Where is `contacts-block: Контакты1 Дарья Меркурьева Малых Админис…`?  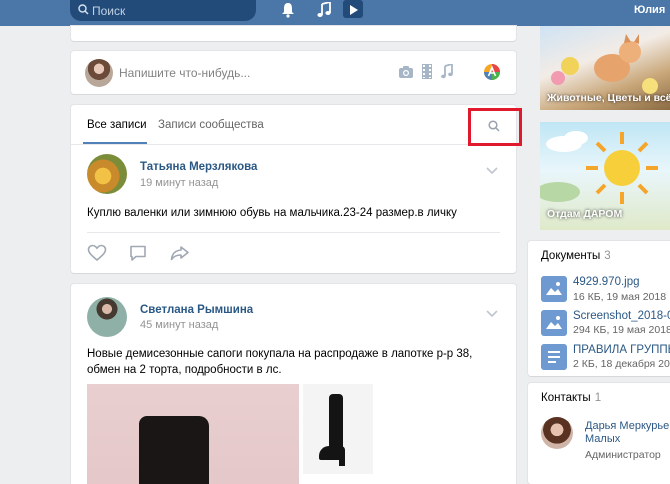
contacts-block: Контакты1 Дарья Меркурьева Малых Админис… is located at coordinates (599, 433).